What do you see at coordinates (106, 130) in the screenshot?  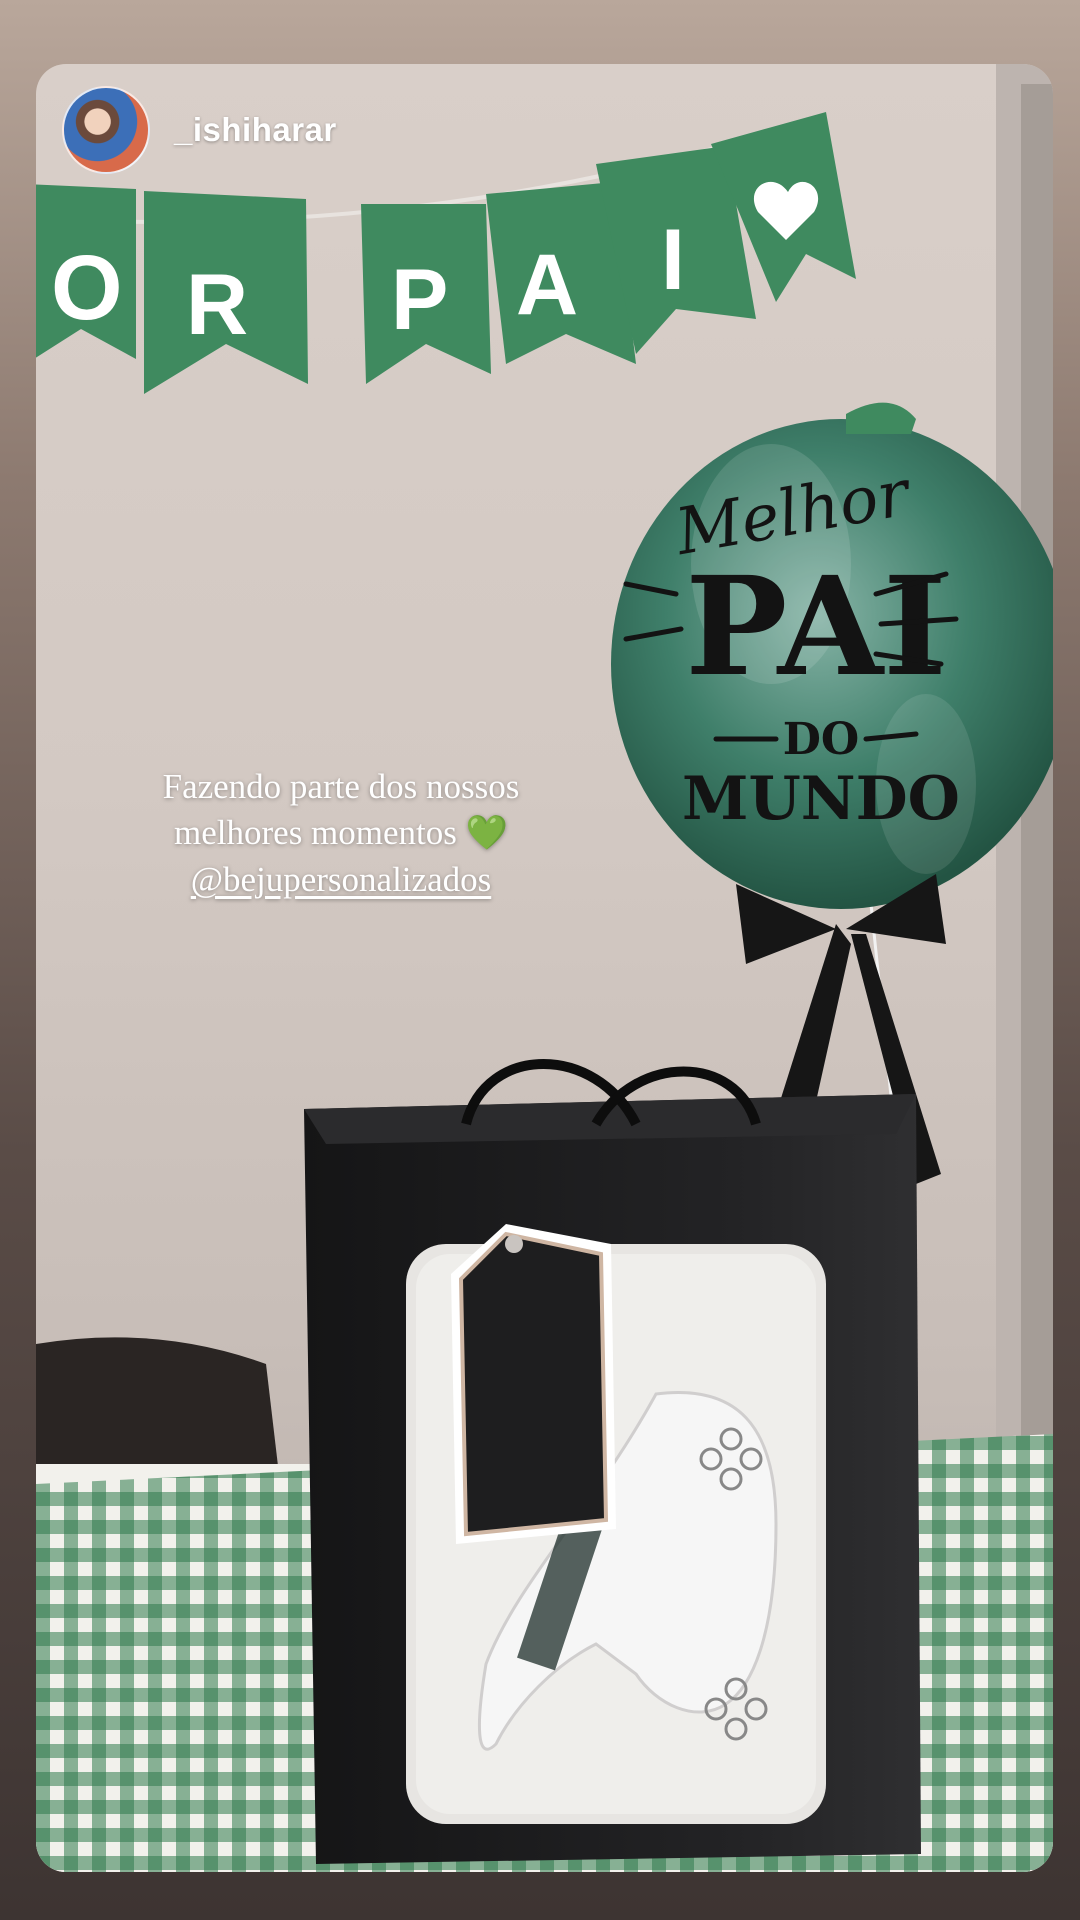 I see `avatar` at bounding box center [106, 130].